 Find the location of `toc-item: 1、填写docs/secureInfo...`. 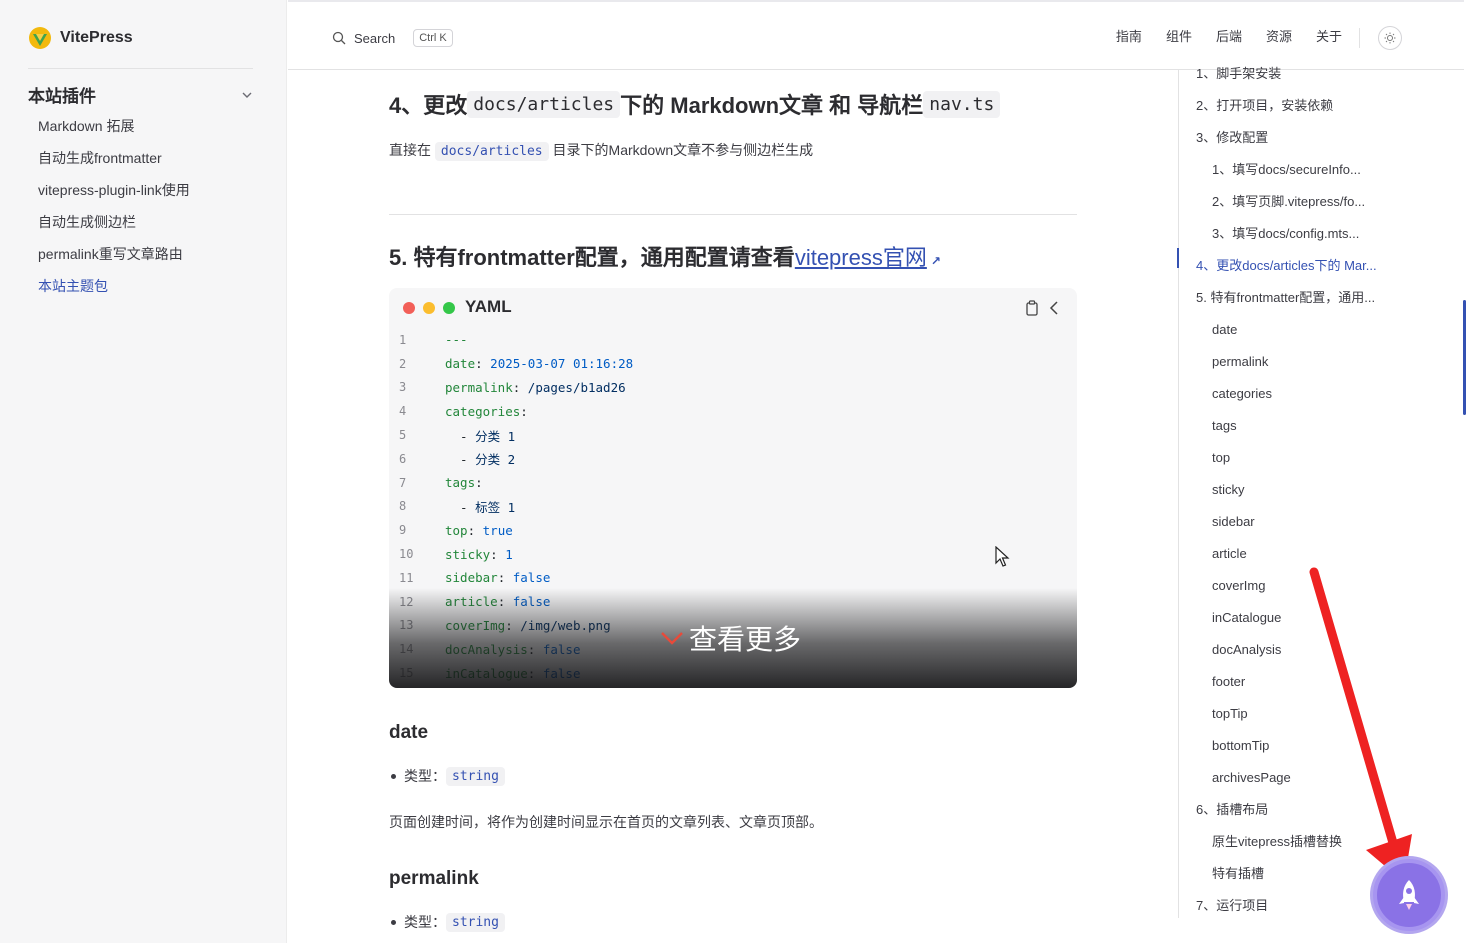

toc-item: 1、填写docs/secureInfo... is located at coordinates (1286, 170).